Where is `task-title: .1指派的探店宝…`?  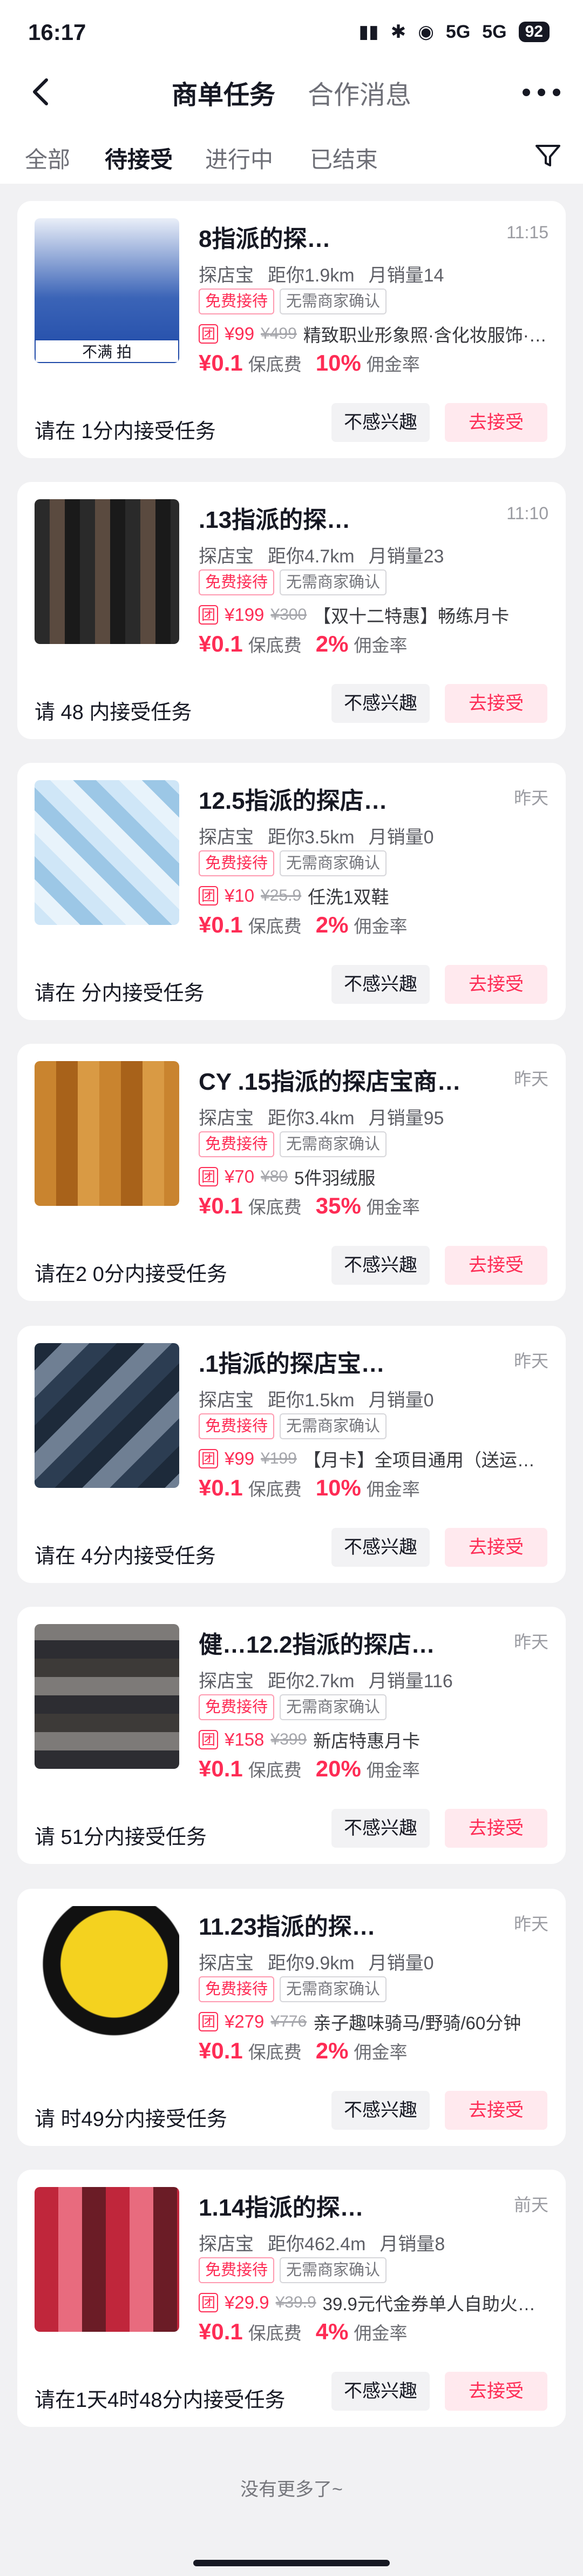
task-title: .1指派的探店宝… is located at coordinates (339, 1361).